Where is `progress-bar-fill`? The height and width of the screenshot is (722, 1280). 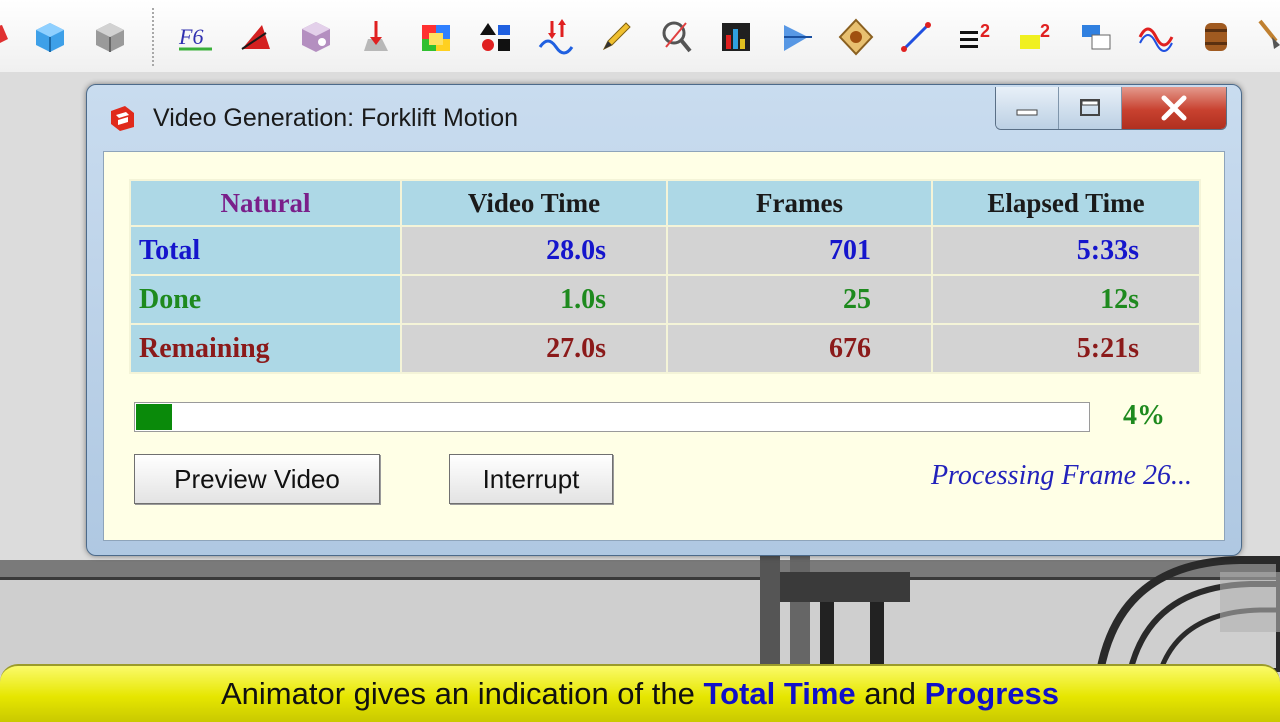 progress-bar-fill is located at coordinates (154, 417).